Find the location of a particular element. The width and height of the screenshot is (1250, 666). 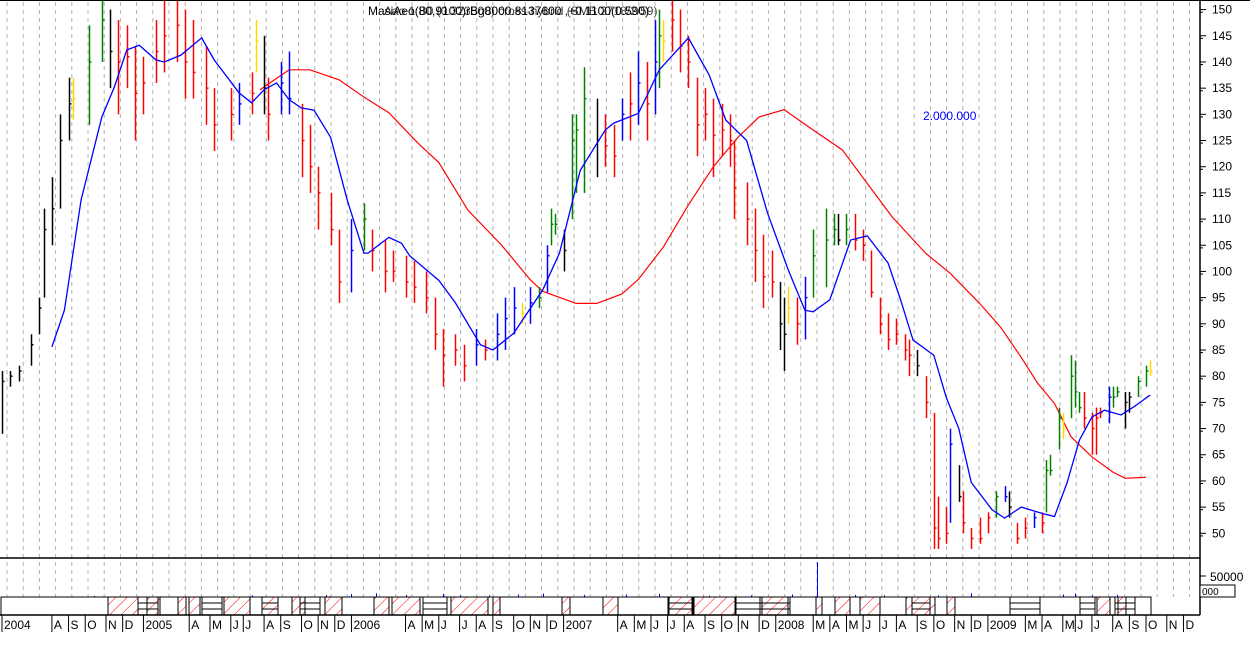

y-tick-label: 60 is located at coordinates (1219, 481).